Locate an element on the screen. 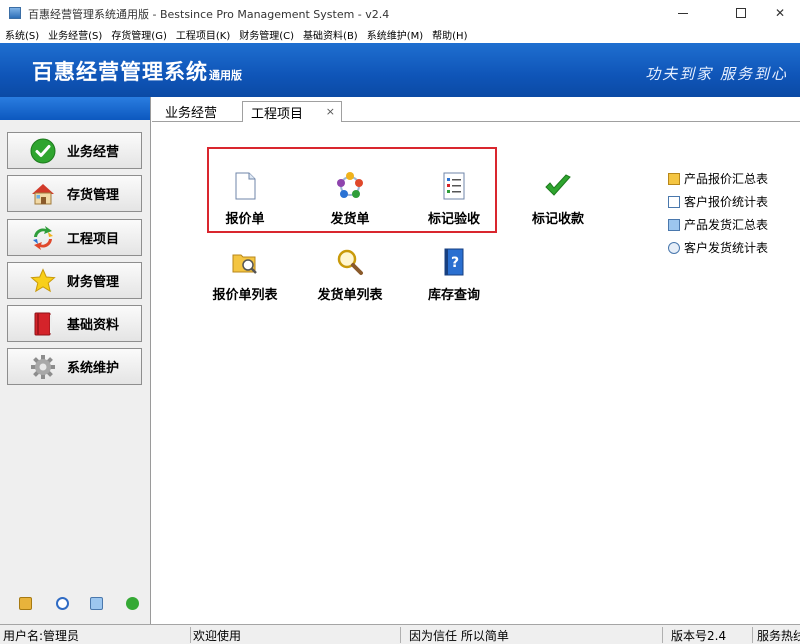  tab-label: 工程项目 is located at coordinates (277, 114).